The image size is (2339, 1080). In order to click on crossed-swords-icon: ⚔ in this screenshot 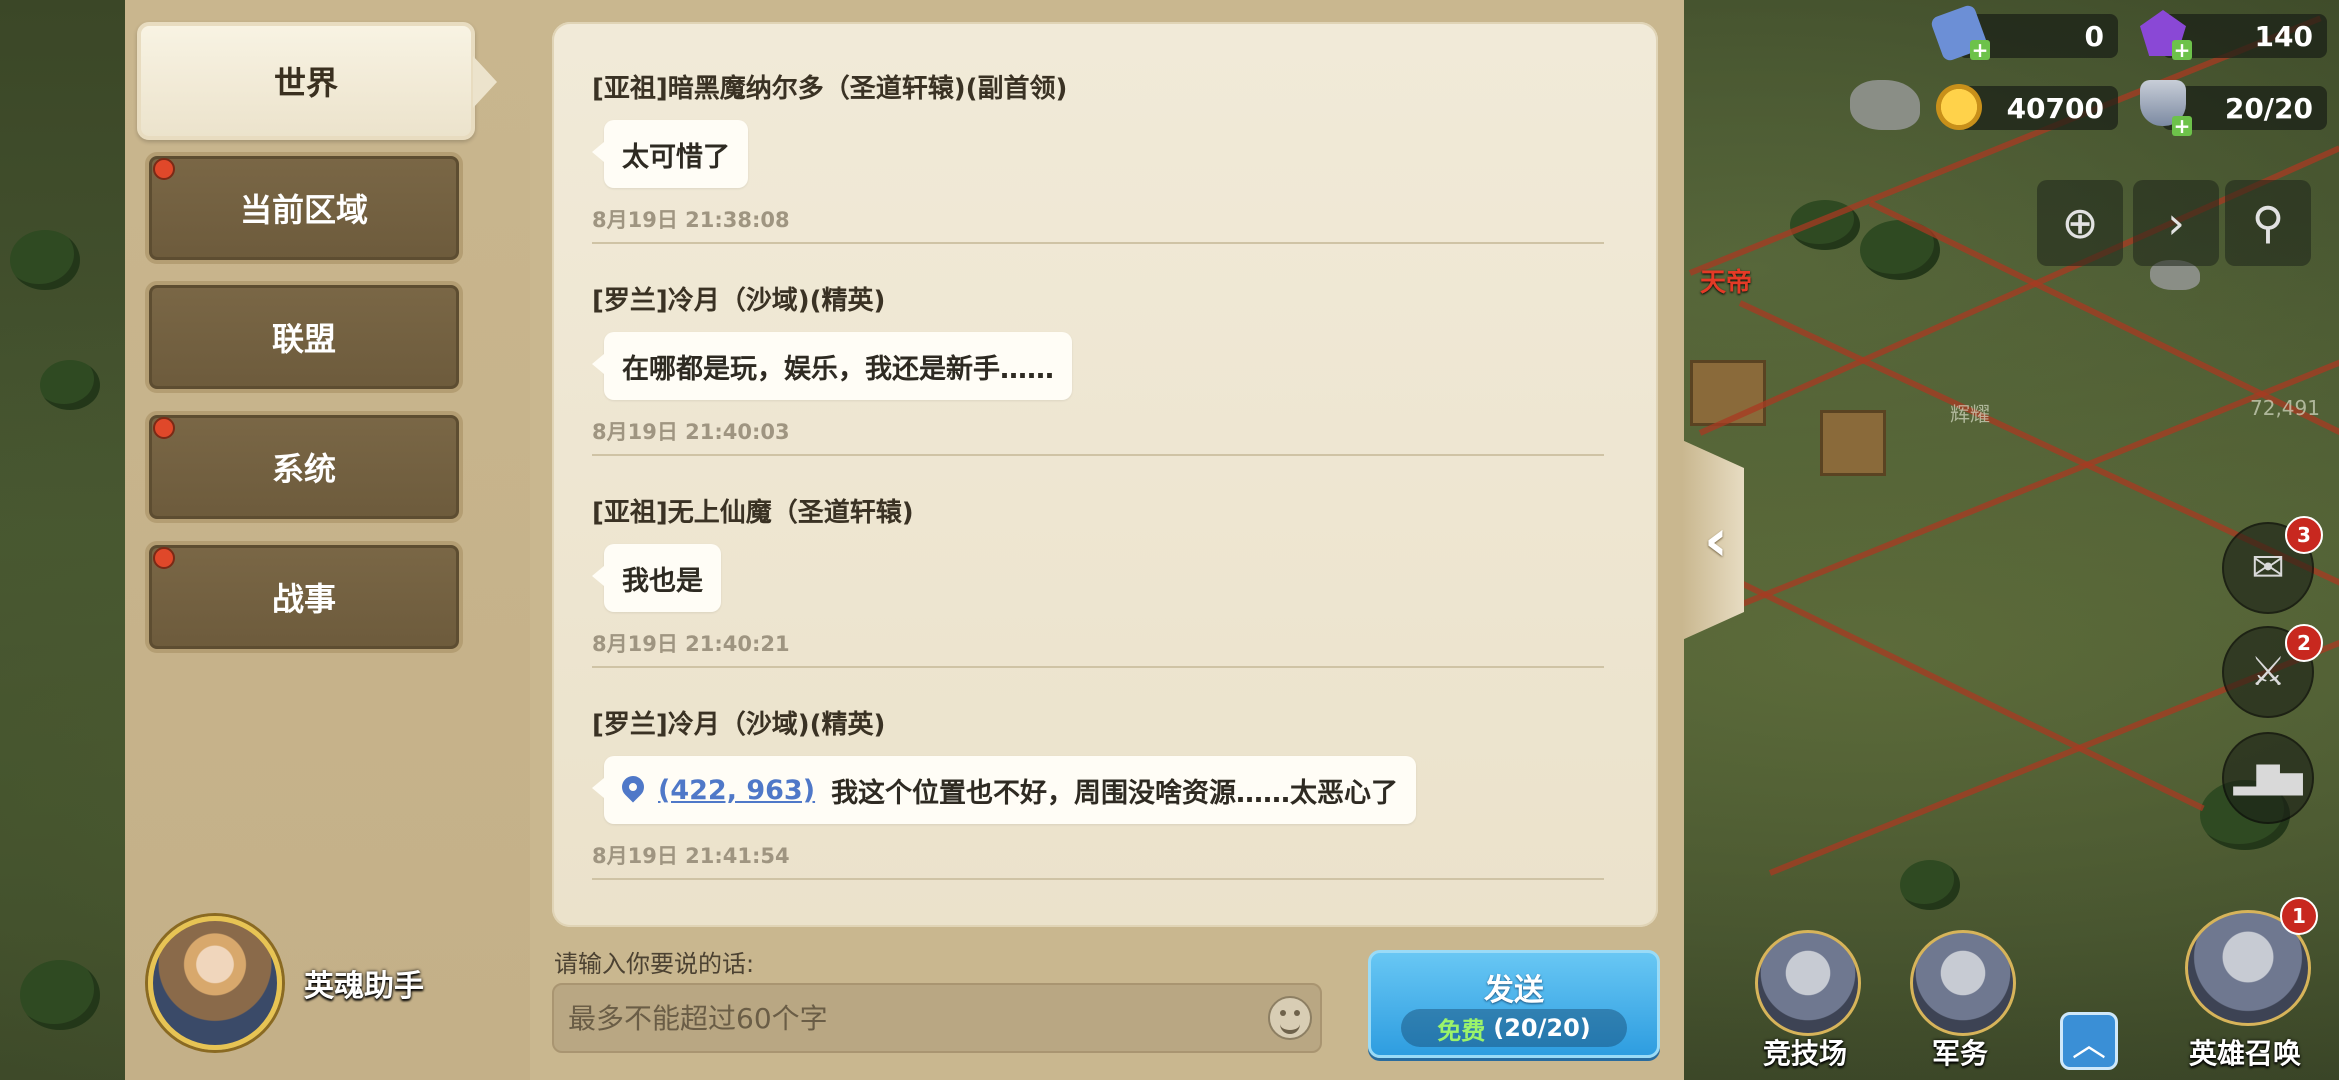, I will do `click(2268, 672)`.